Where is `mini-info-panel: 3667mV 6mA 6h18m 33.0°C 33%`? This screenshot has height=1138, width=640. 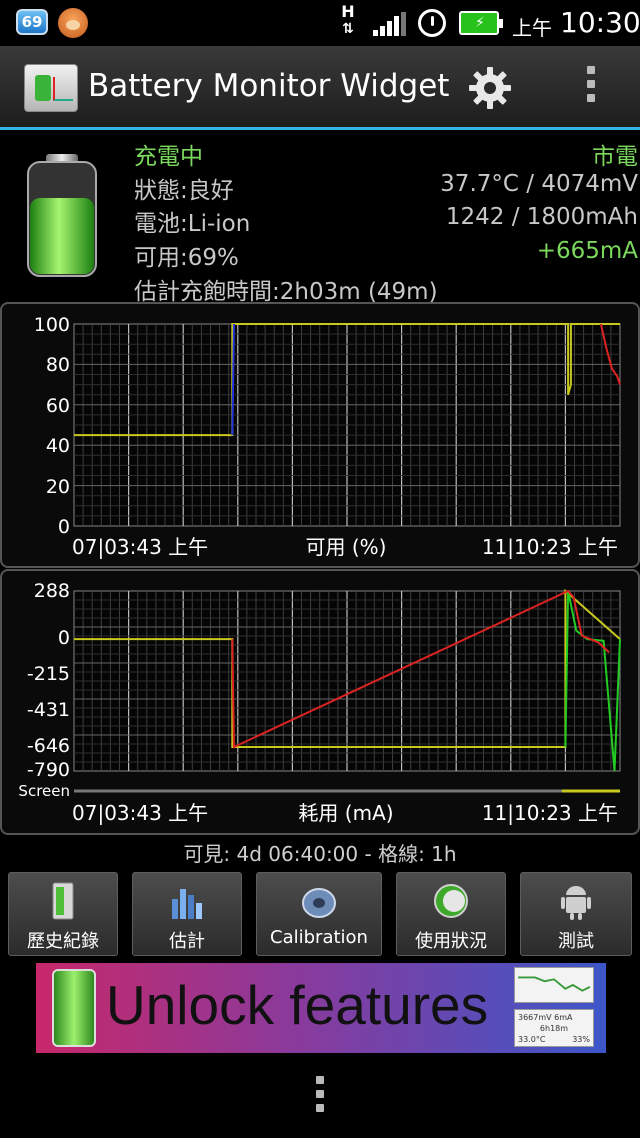 mini-info-panel: 3667mV 6mA 6h18m 33.0°C 33% is located at coordinates (554, 1028).